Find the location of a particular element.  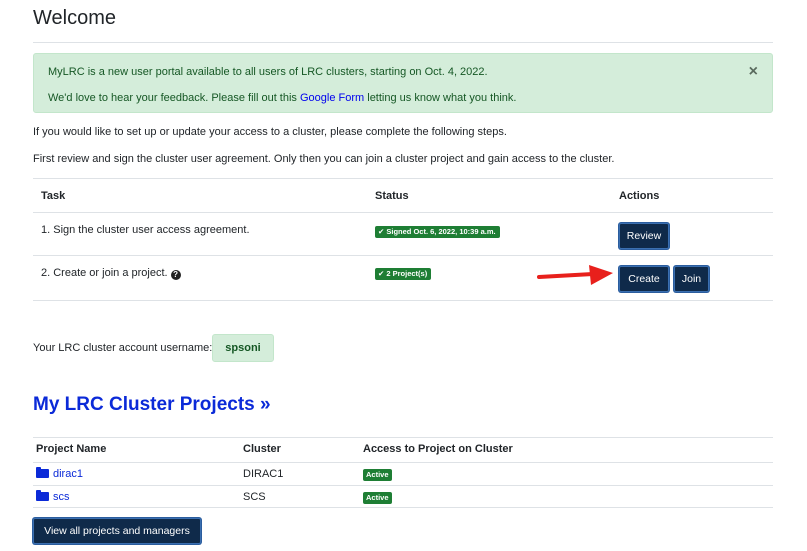

title-divider is located at coordinates (403, 42).